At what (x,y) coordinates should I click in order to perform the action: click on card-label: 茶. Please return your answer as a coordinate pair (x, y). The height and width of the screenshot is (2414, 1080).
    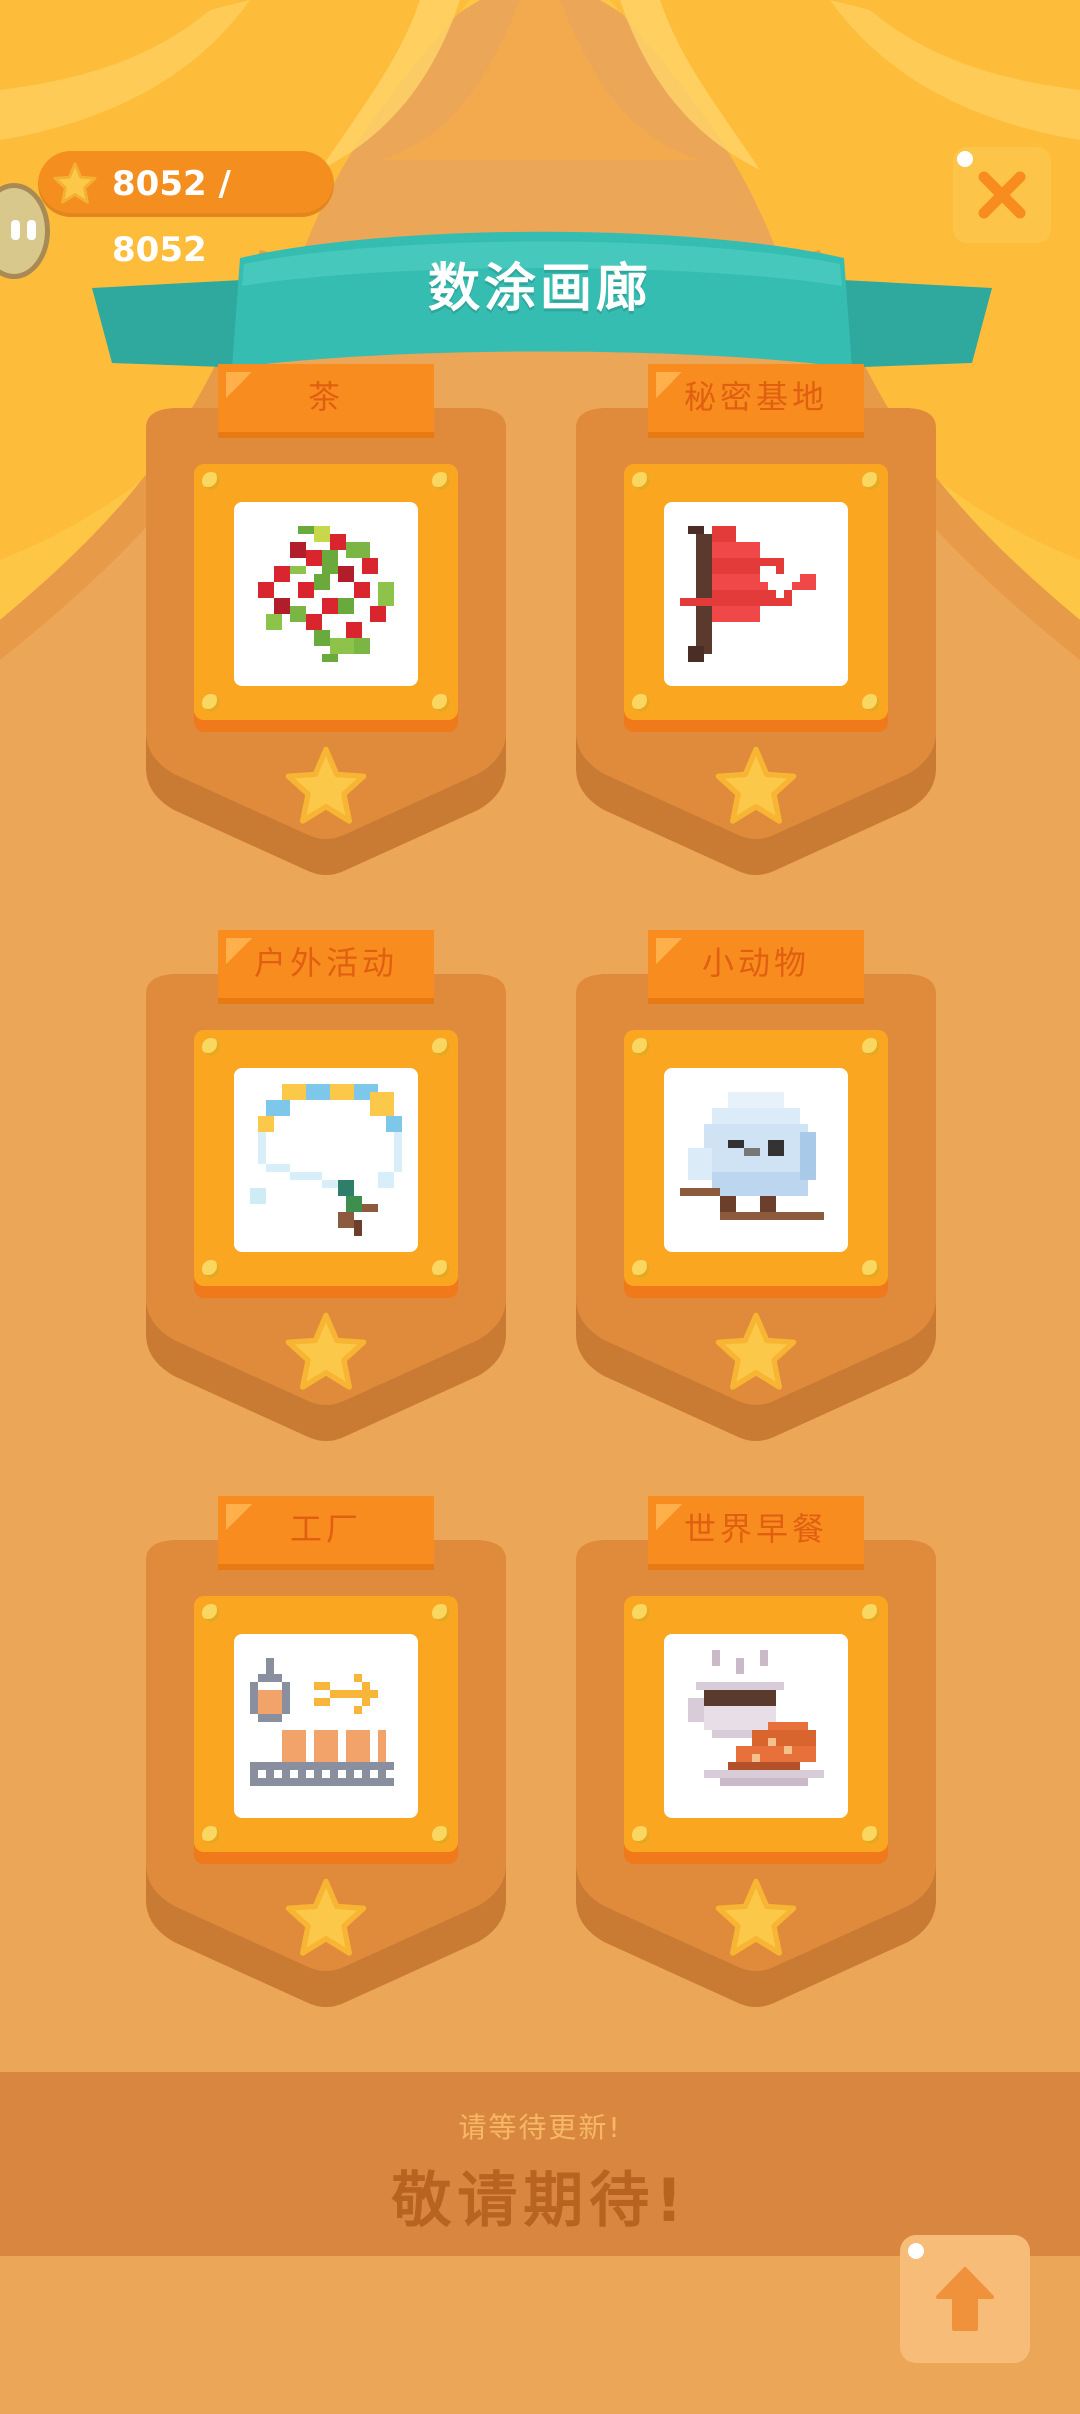
    Looking at the image, I should click on (325, 397).